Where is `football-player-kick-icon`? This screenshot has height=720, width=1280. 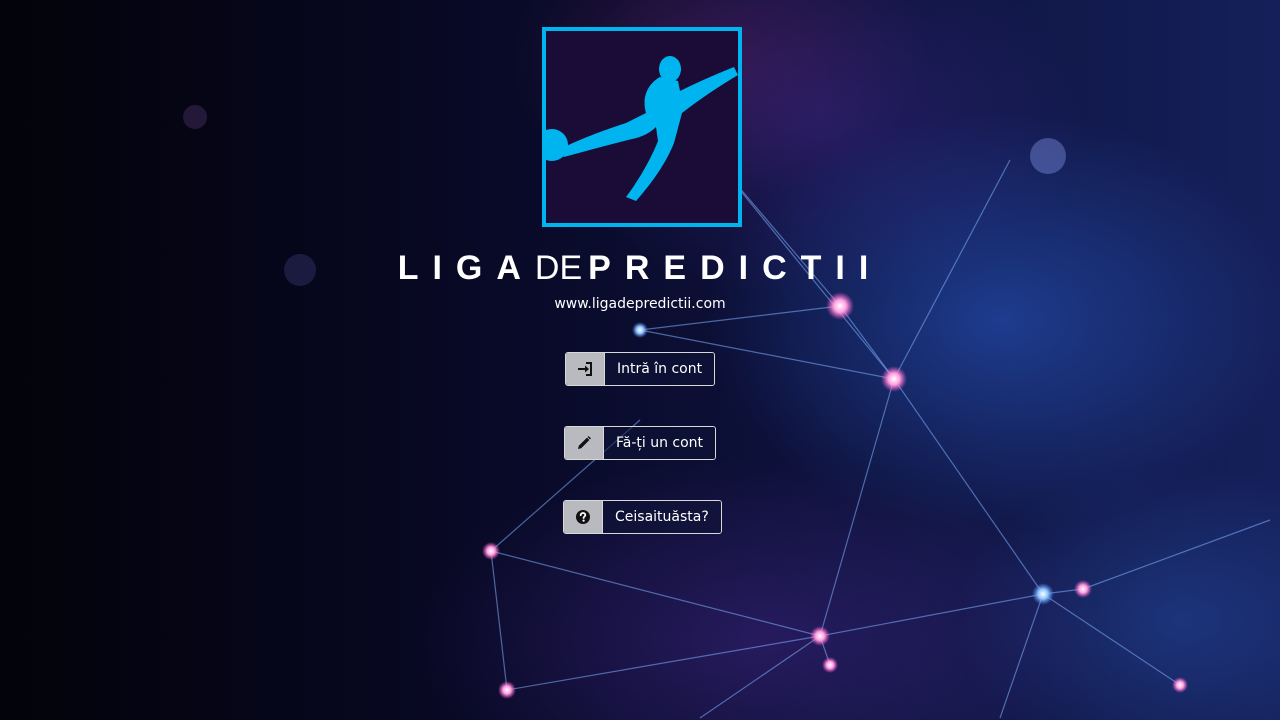
football-player-kick-icon is located at coordinates (642, 128).